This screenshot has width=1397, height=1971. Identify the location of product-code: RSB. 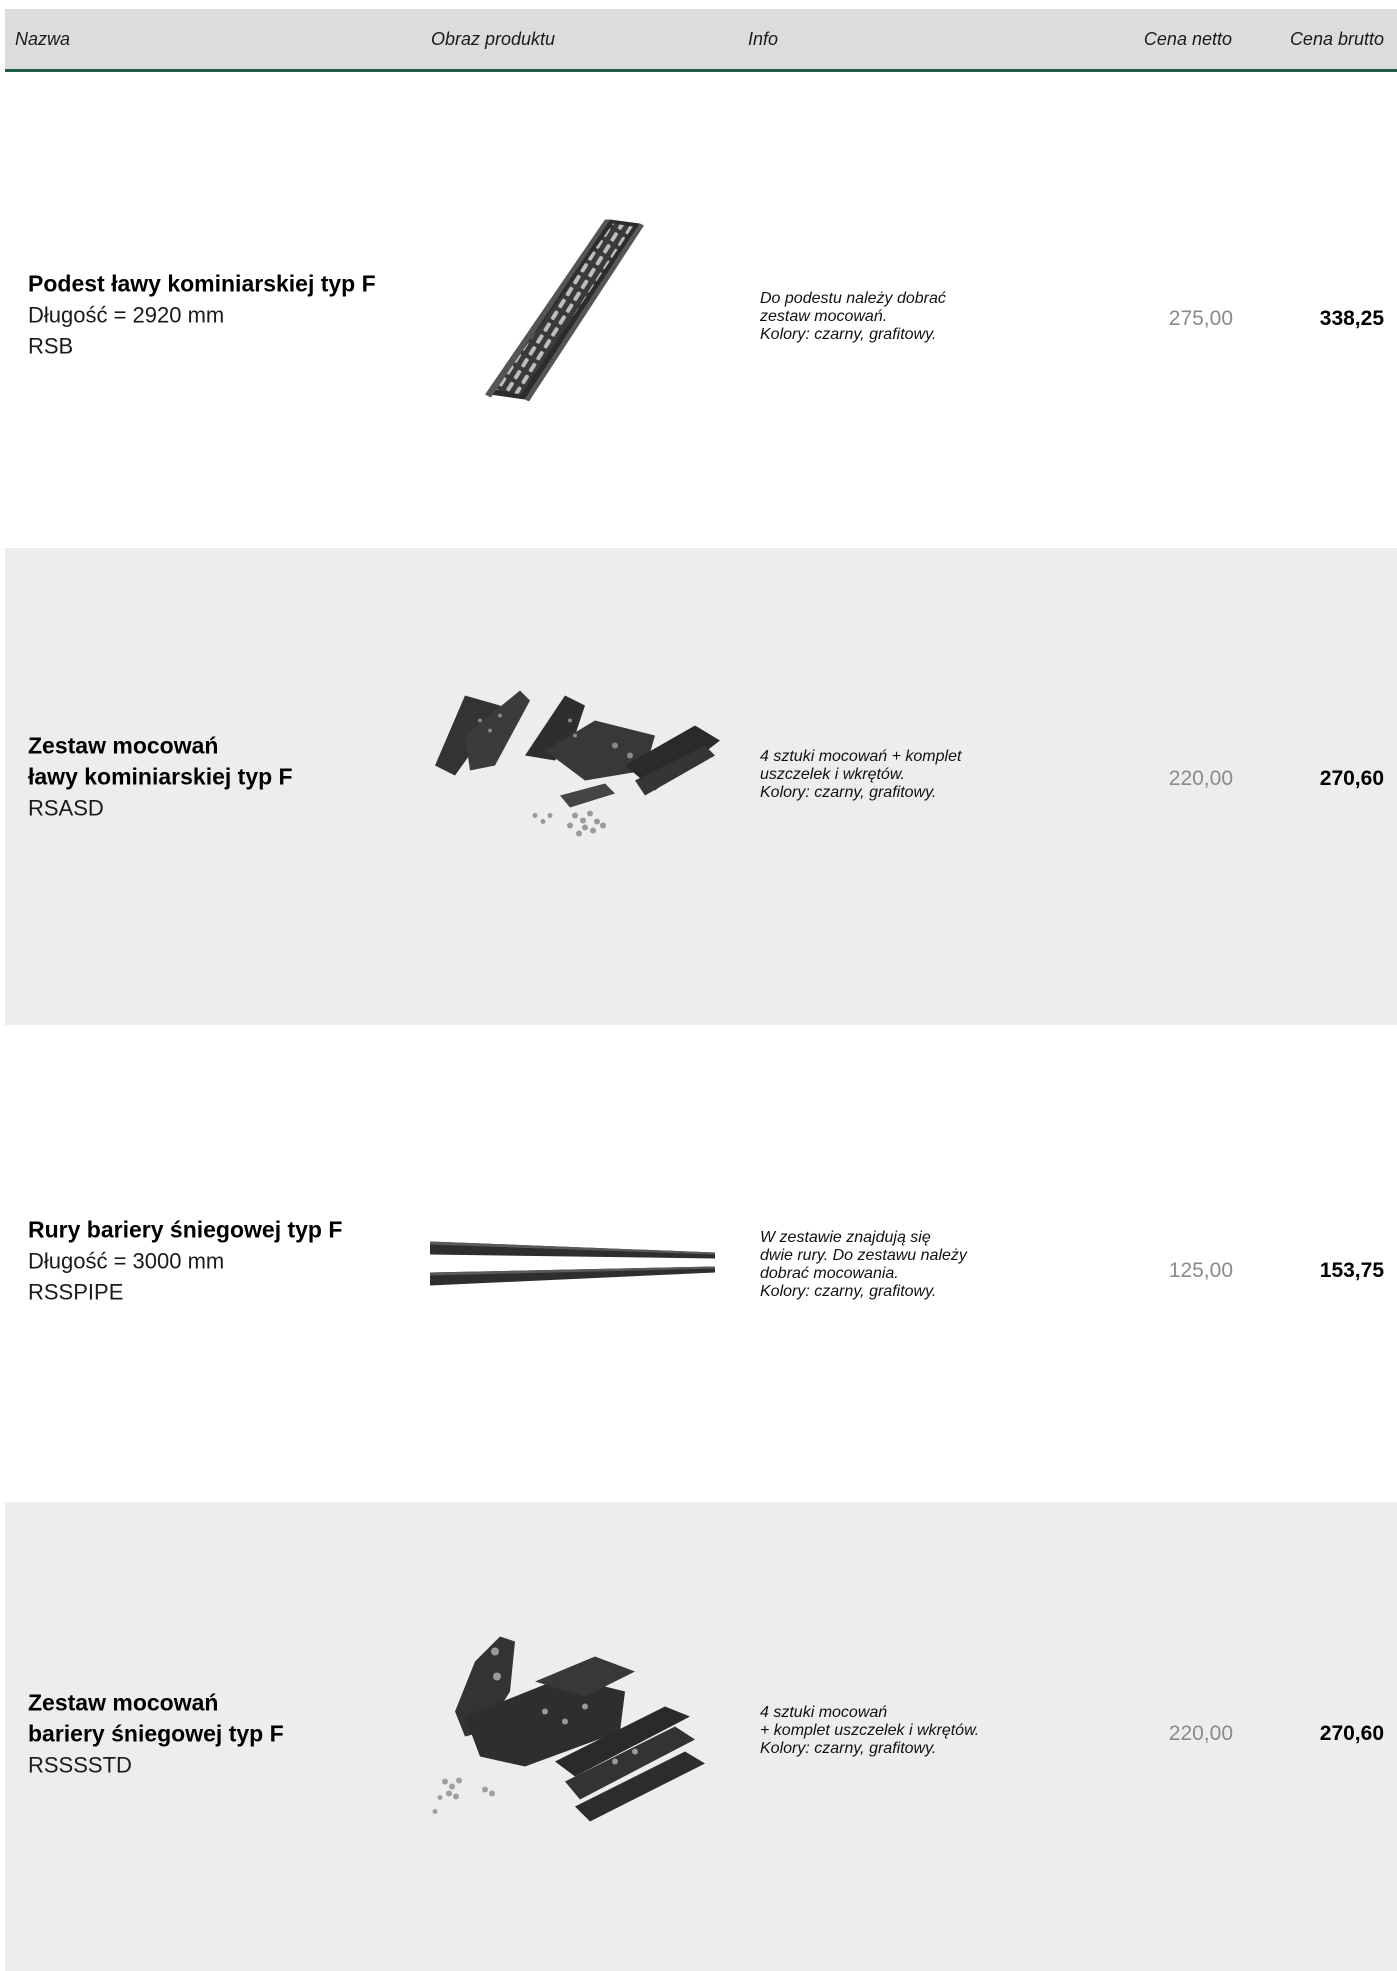
(51, 346).